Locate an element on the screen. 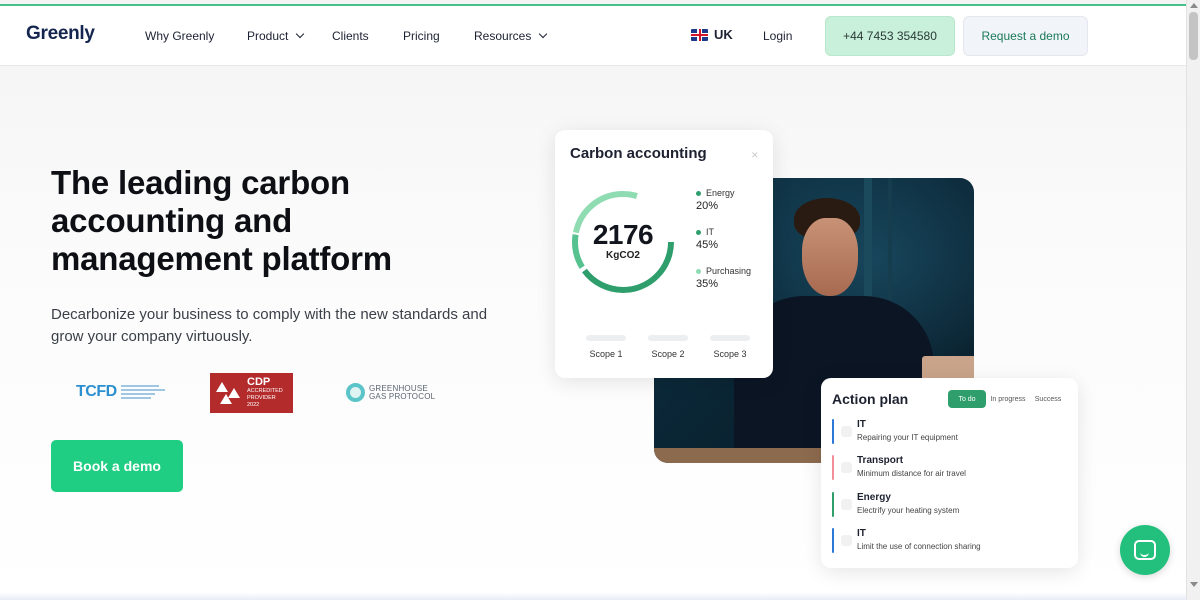 The height and width of the screenshot is (600, 1200). tcfd-logo: TCFD is located at coordinates (120, 392).